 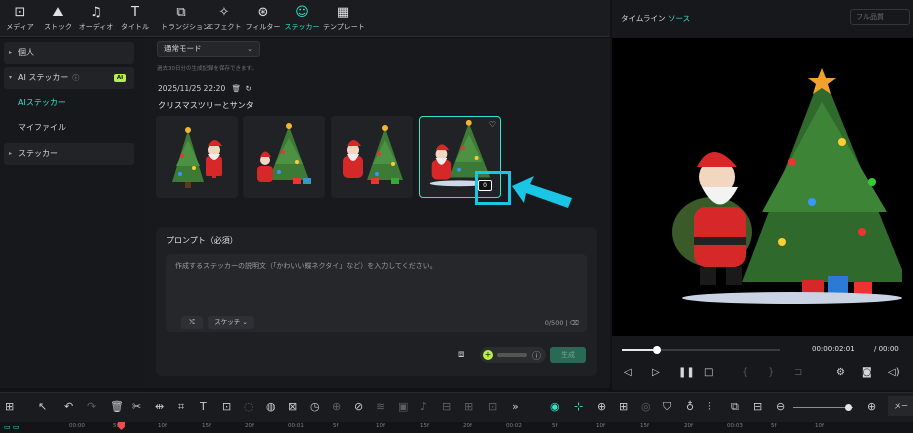 I want to click on shuffle-button: ⤭, so click(x=192, y=322).